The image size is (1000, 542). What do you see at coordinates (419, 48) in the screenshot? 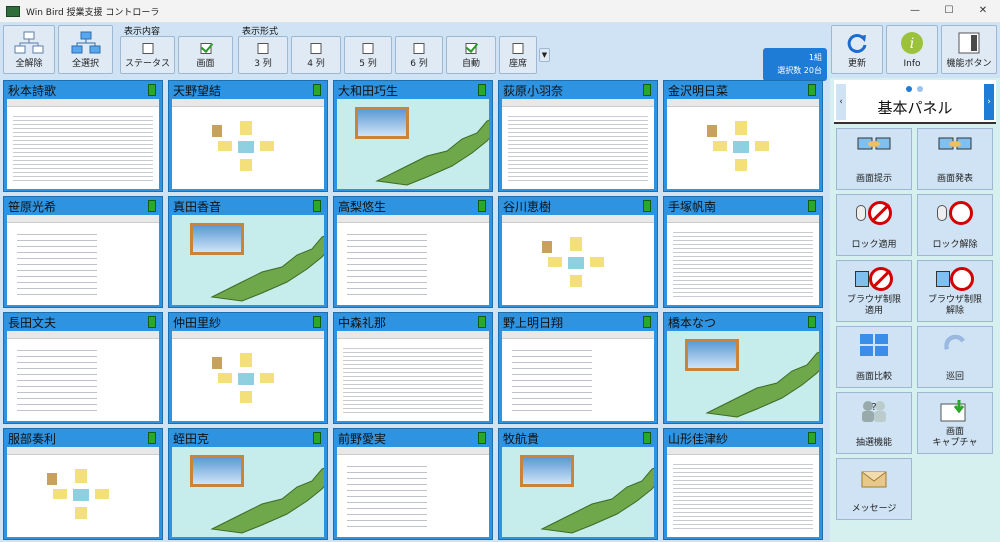
I see `col6-checkbox` at bounding box center [419, 48].